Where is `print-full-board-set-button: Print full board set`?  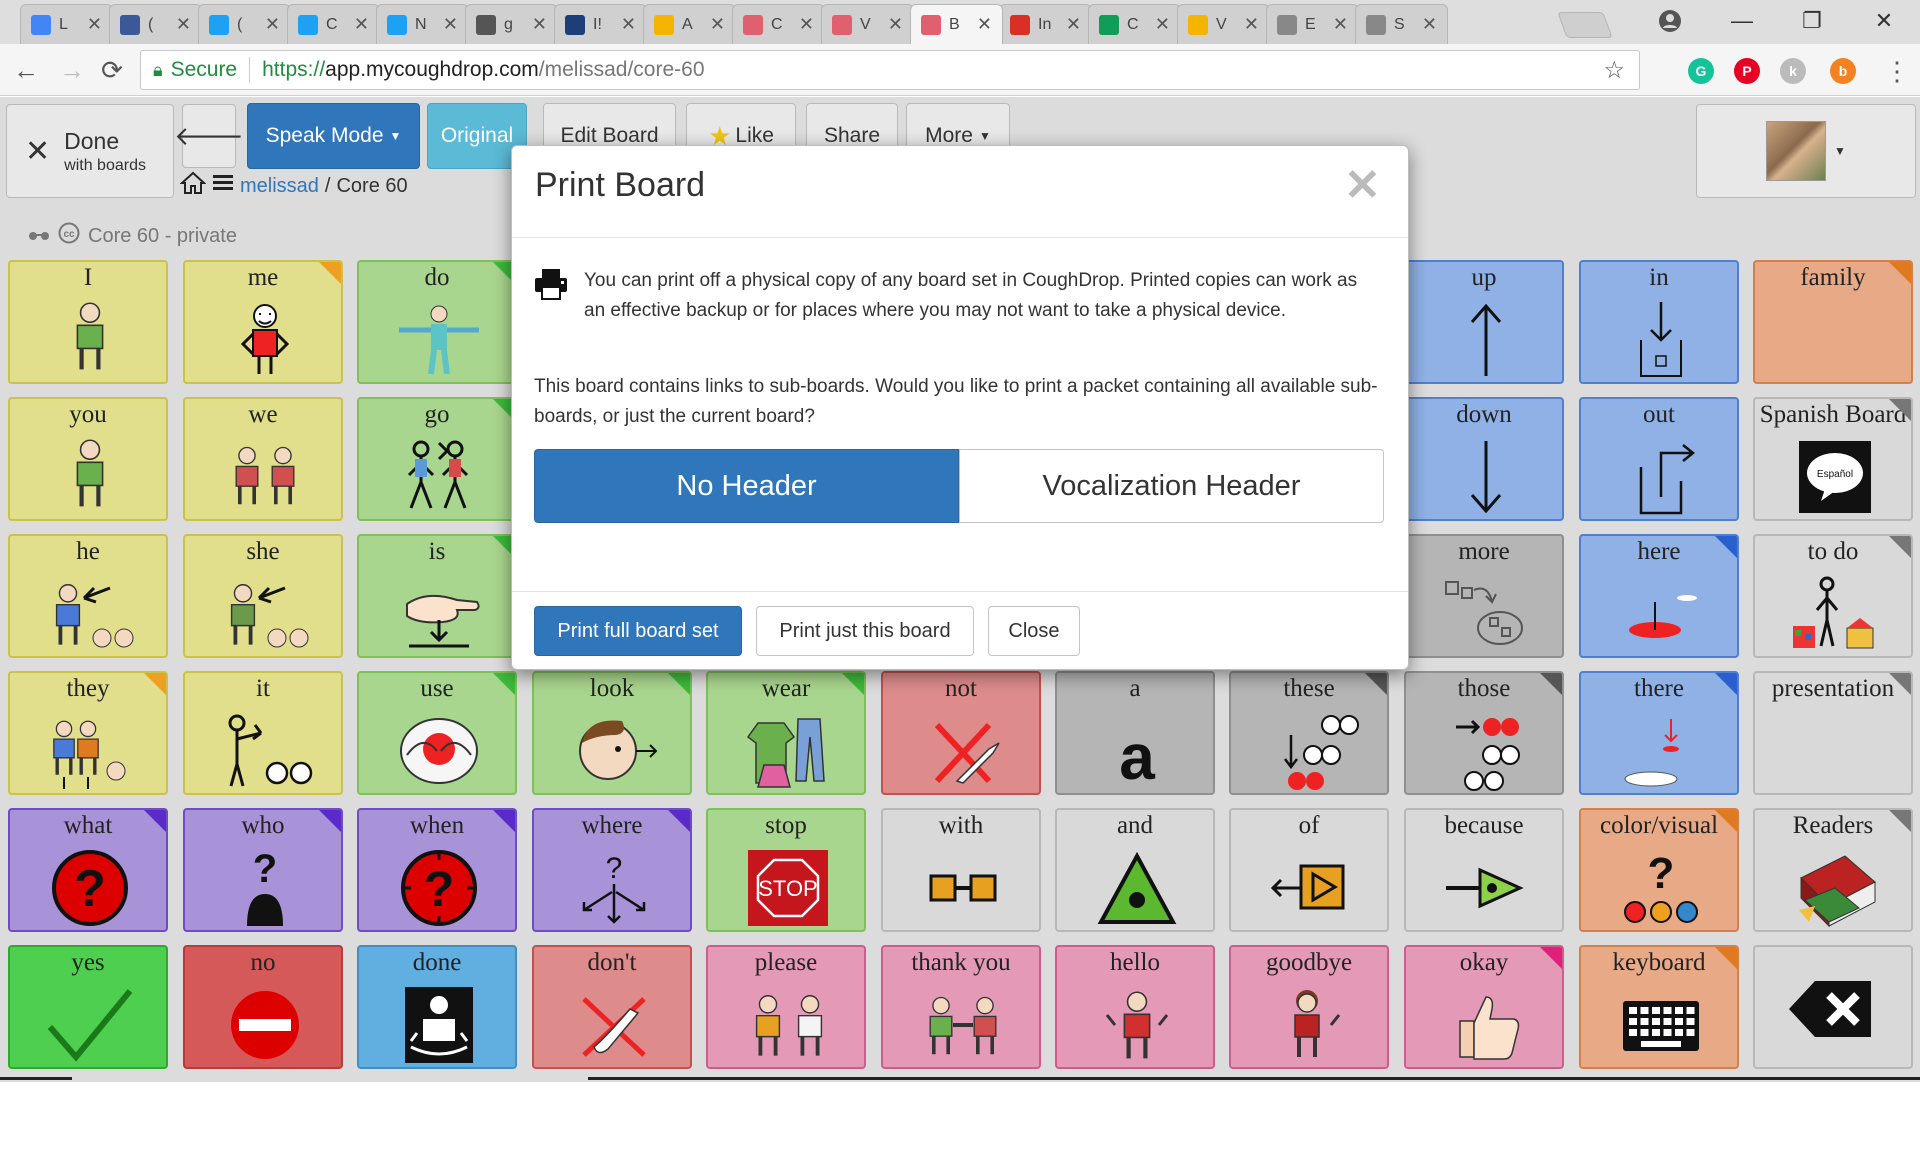
print-full-board-set-button: Print full board set is located at coordinates (638, 631).